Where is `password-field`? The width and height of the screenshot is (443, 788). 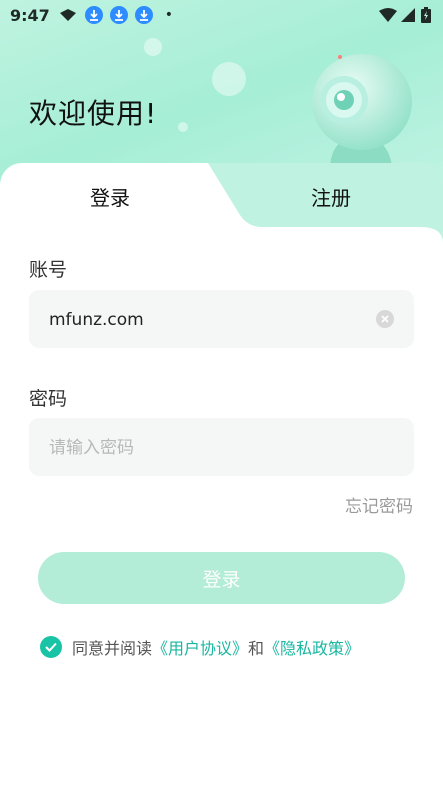
password-field is located at coordinates (221, 448).